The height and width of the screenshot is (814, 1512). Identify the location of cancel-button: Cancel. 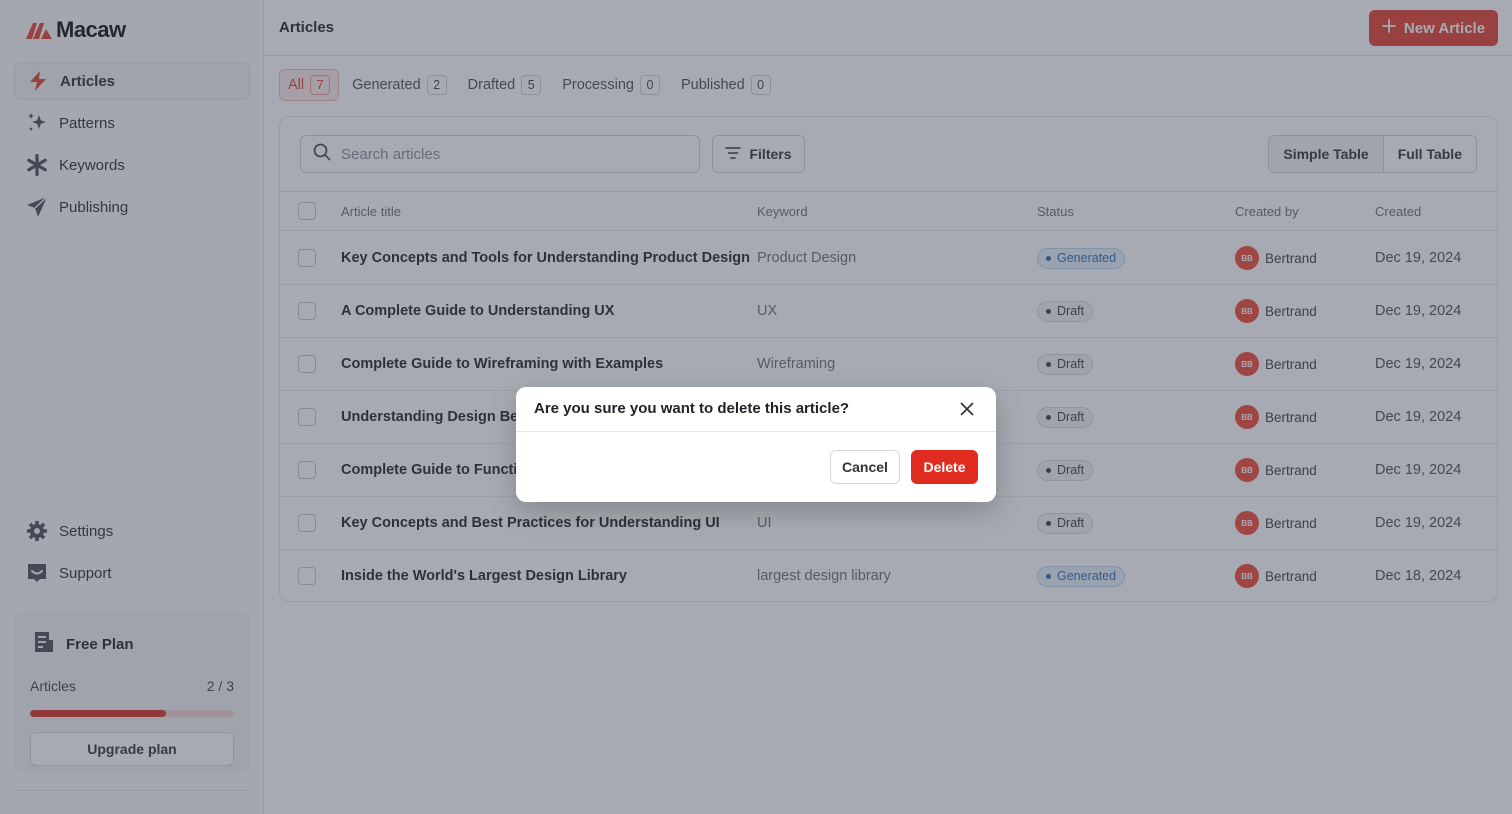
(865, 467).